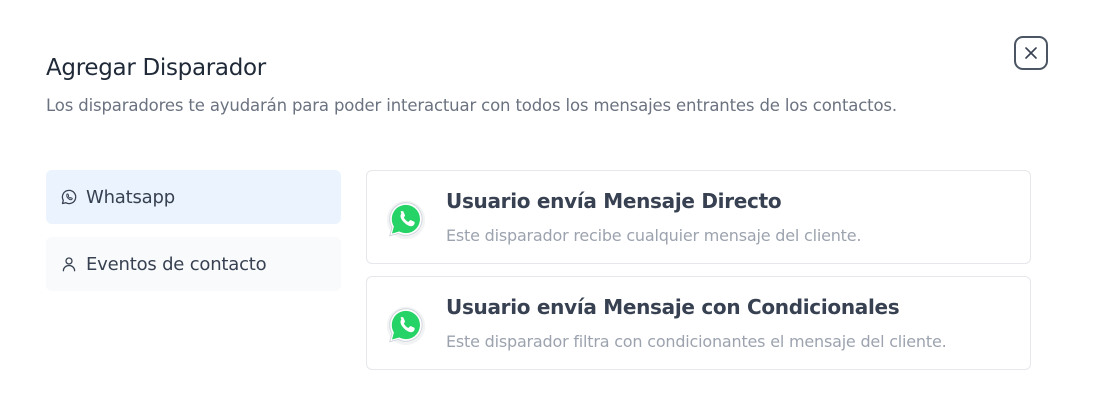 Image resolution: width=1100 pixels, height=414 pixels. I want to click on close-button, so click(1031, 53).